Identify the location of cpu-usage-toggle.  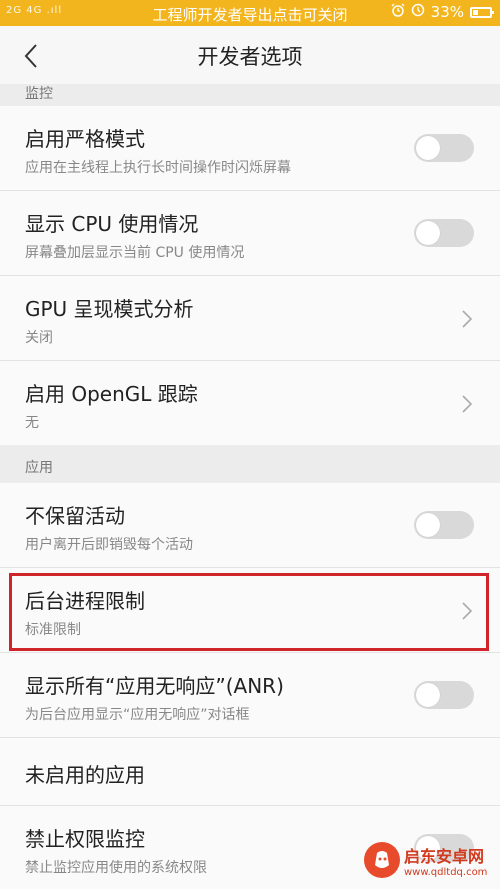
(444, 233).